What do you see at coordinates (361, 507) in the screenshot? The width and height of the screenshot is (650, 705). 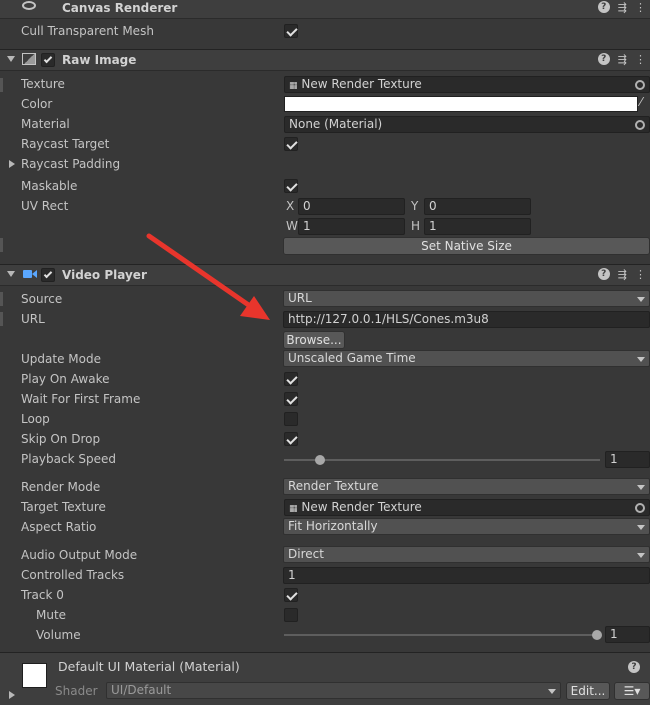 I see `target-texture-value: New Render Texture` at bounding box center [361, 507].